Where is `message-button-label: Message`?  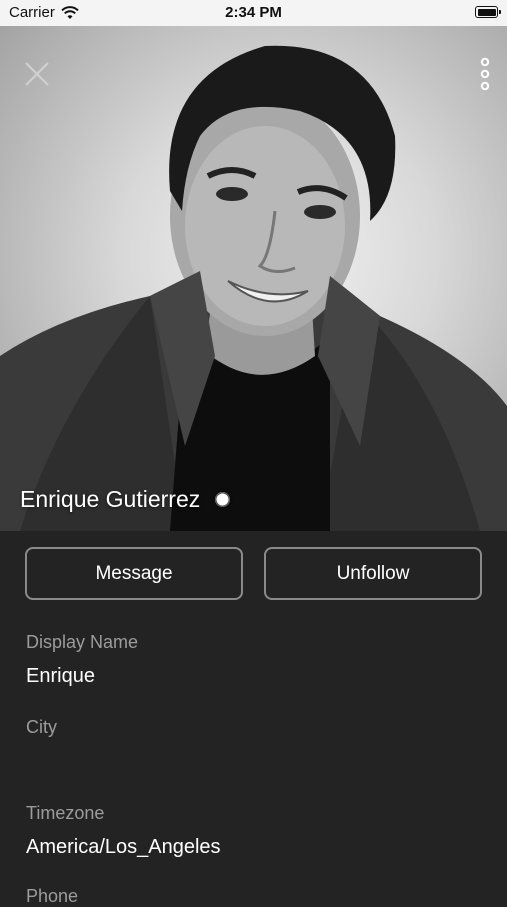
message-button-label: Message is located at coordinates (134, 573).